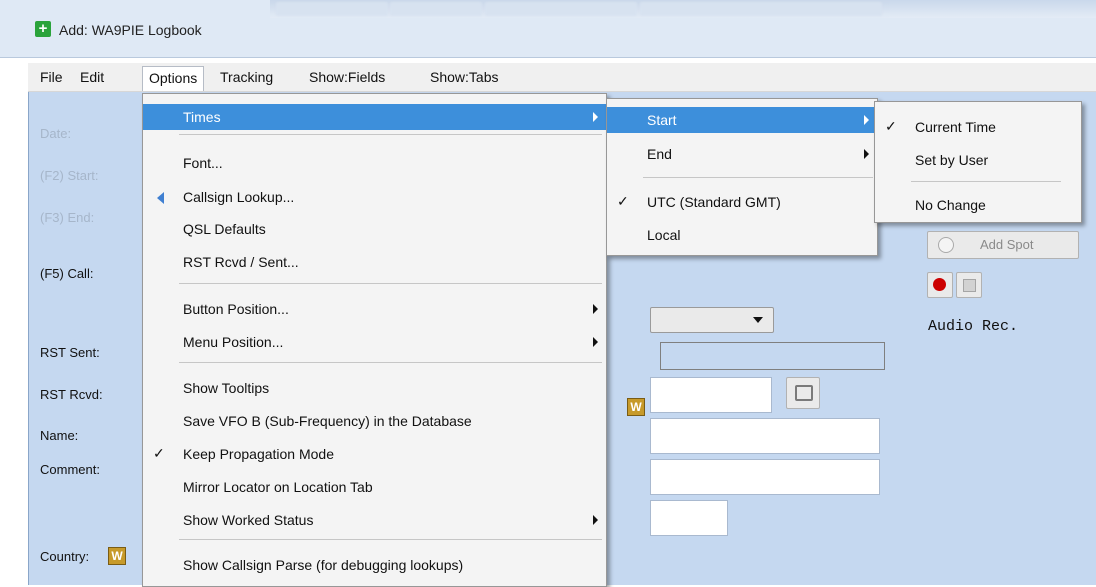 The width and height of the screenshot is (1096, 587). Describe the element at coordinates (160, 198) in the screenshot. I see `left-arrow-icon` at that location.